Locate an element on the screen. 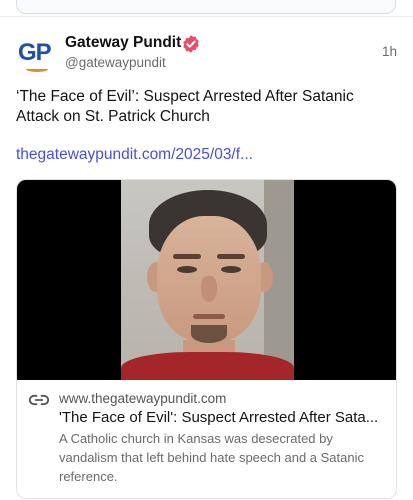 Image resolution: width=413 pixels, height=500 pixels. avatar: GP is located at coordinates (35, 54).